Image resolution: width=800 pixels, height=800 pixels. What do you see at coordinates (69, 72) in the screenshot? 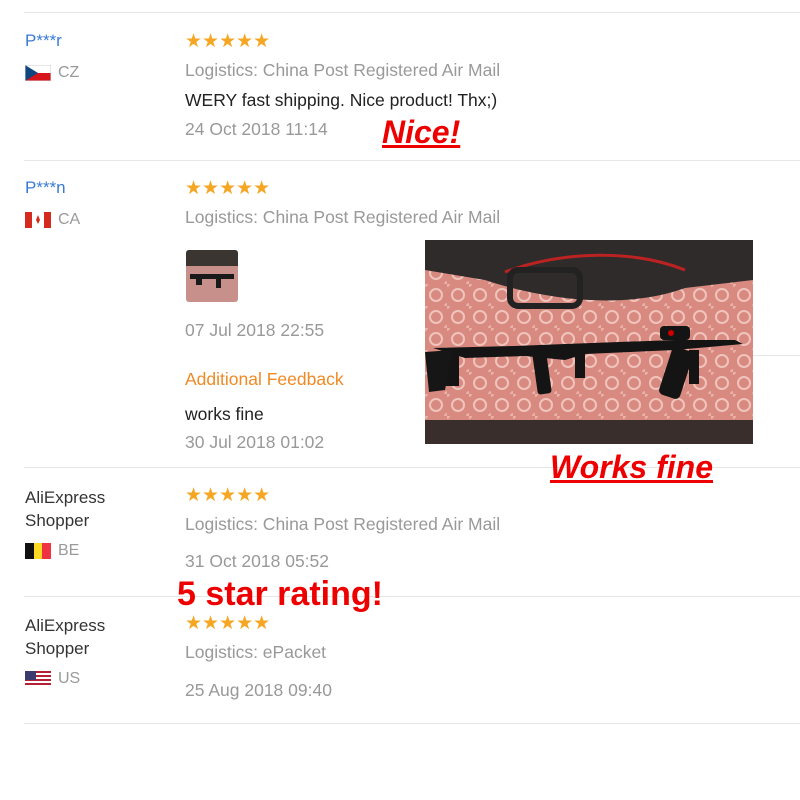
I see `country-code: CZ` at bounding box center [69, 72].